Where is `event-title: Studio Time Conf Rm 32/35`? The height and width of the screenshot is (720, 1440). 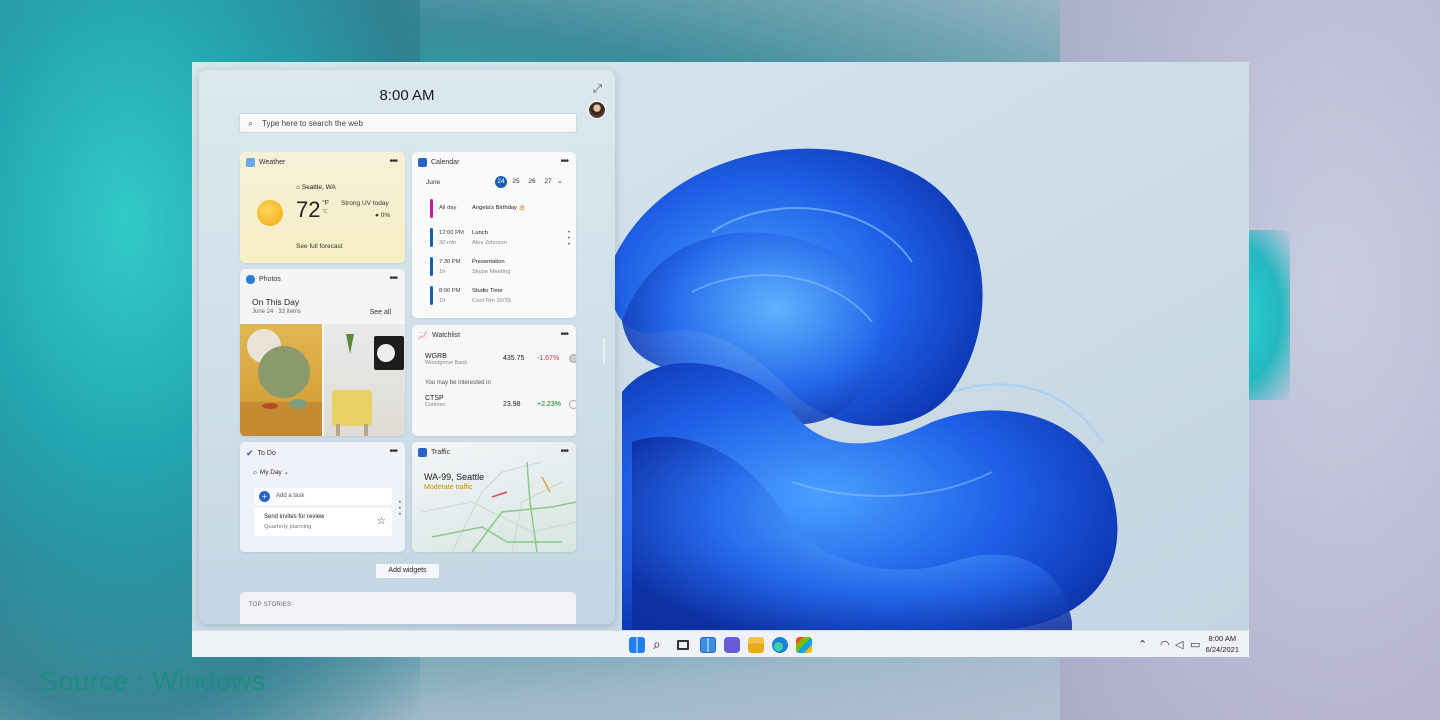 event-title: Studio Time Conf Rm 32/35 is located at coordinates (491, 296).